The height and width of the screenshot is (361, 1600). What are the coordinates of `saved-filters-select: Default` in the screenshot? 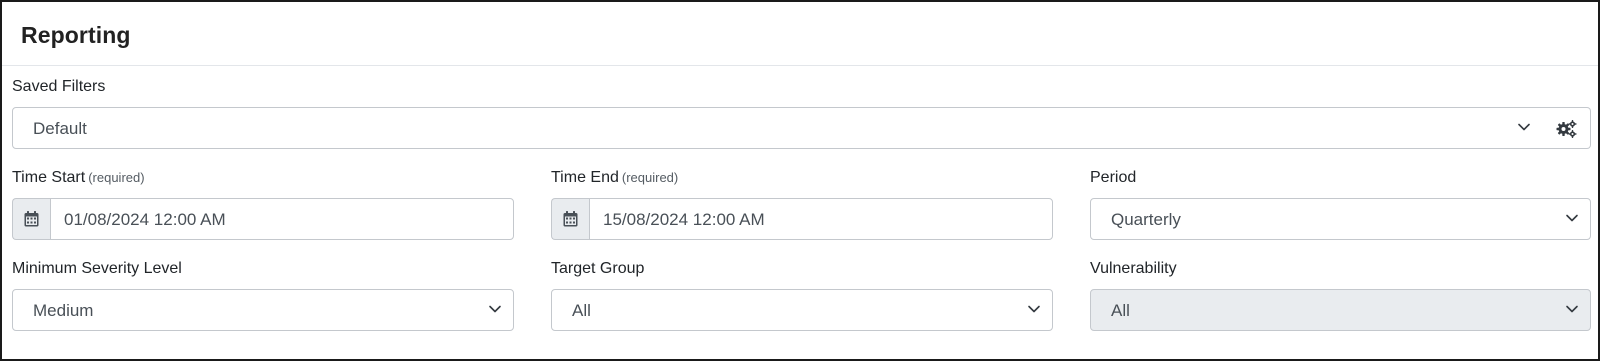 It's located at (777, 128).